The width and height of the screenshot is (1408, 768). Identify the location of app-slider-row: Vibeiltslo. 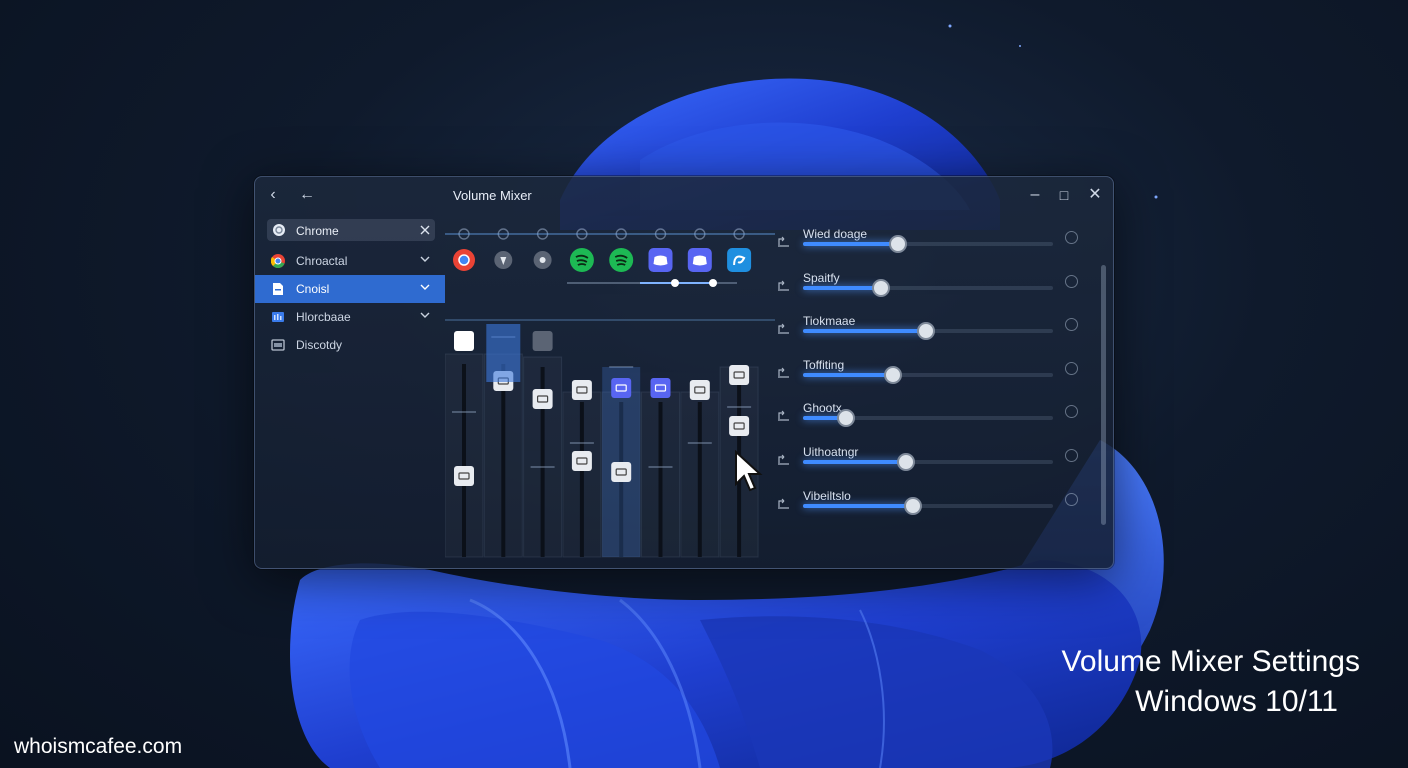
(940, 501).